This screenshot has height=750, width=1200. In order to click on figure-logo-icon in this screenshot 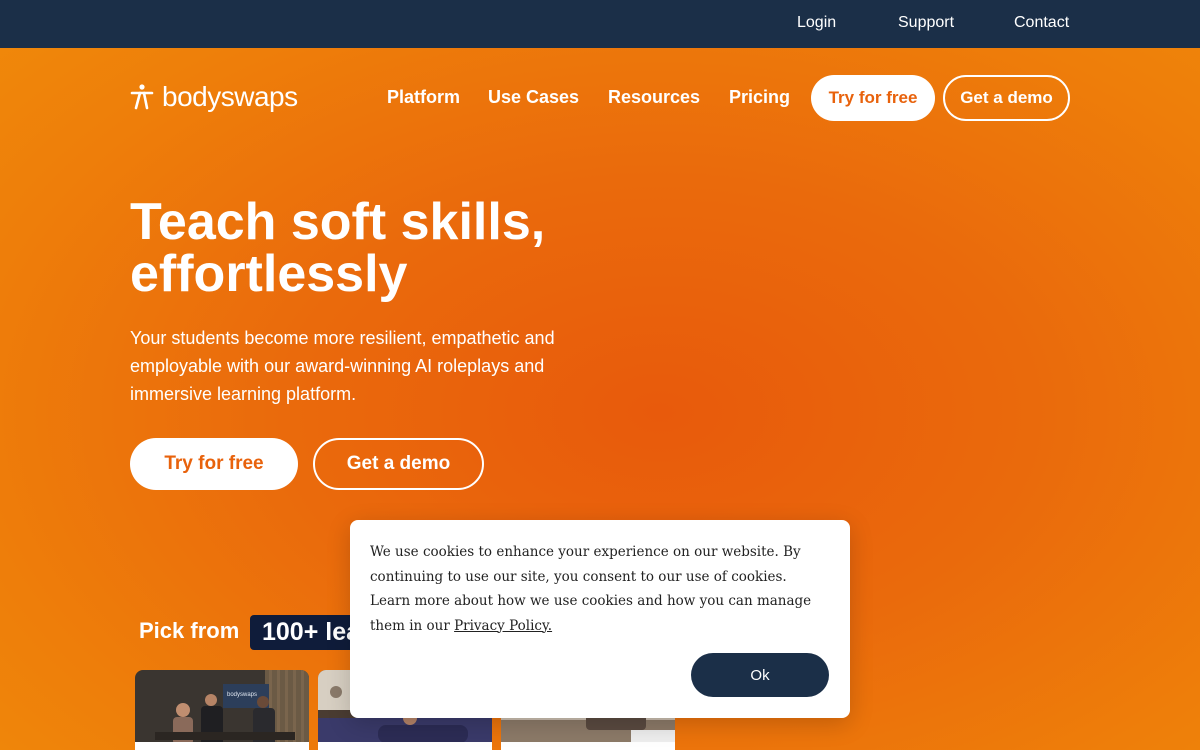, I will do `click(142, 97)`.